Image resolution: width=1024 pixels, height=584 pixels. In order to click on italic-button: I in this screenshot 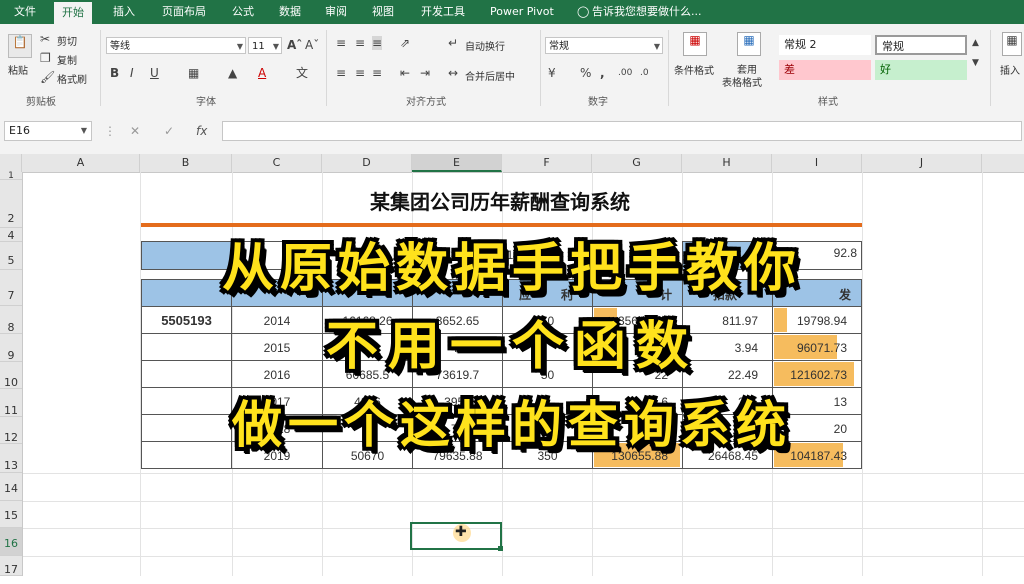, I will do `click(132, 73)`.